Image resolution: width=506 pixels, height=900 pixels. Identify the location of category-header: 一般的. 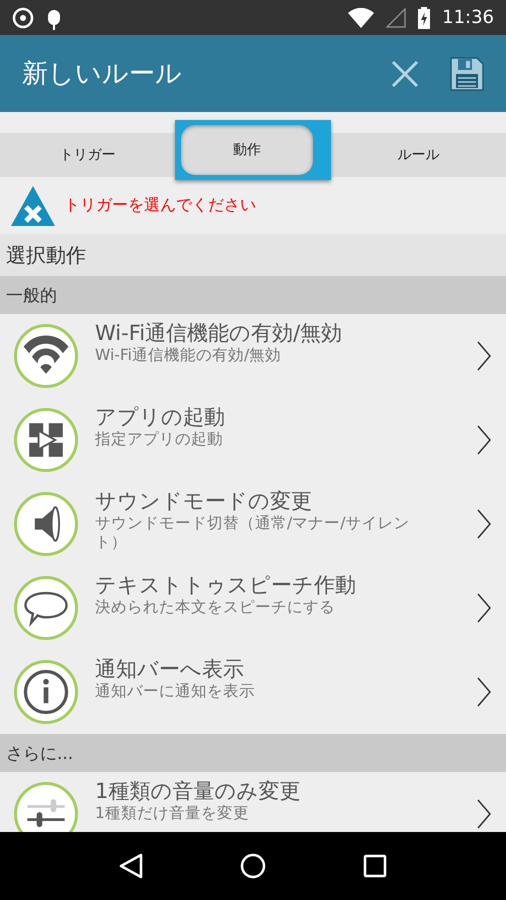
(253, 295).